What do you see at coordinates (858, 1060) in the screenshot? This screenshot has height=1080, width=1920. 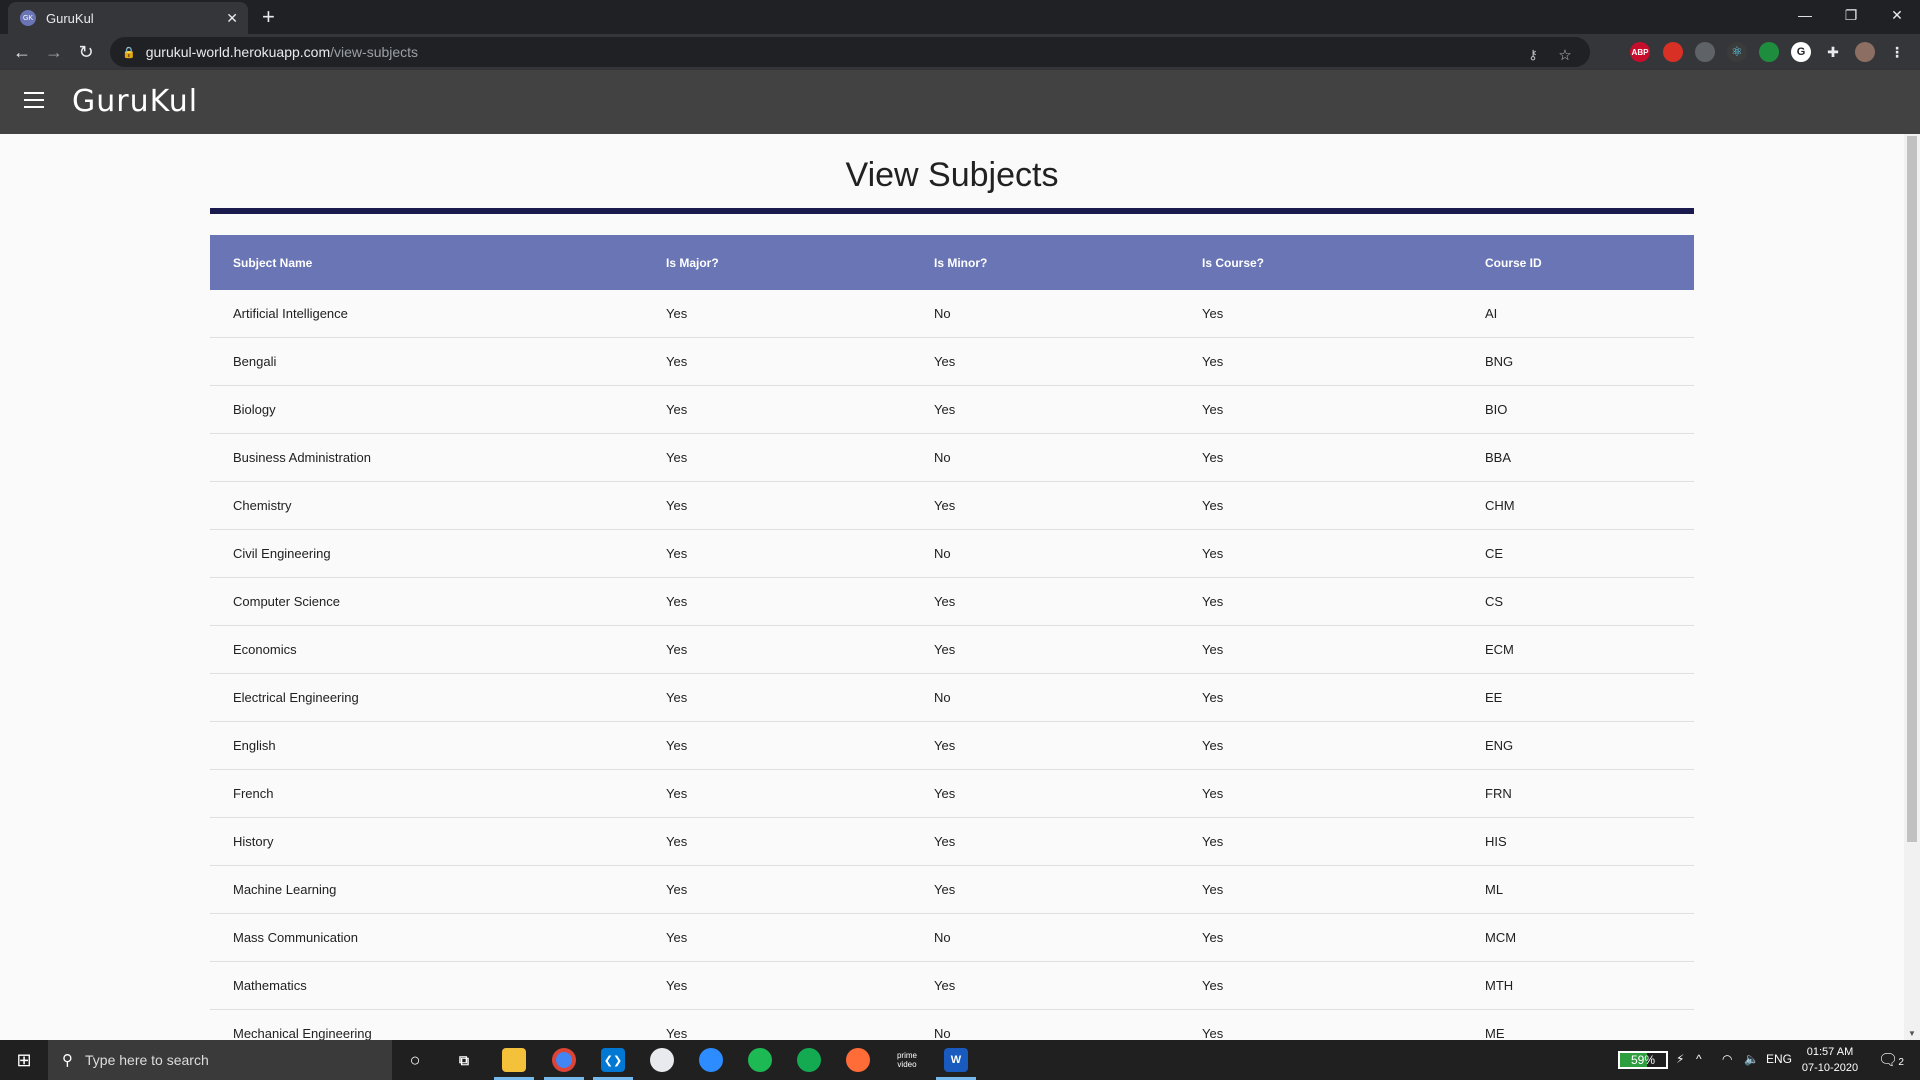 I see `postman-icon` at bounding box center [858, 1060].